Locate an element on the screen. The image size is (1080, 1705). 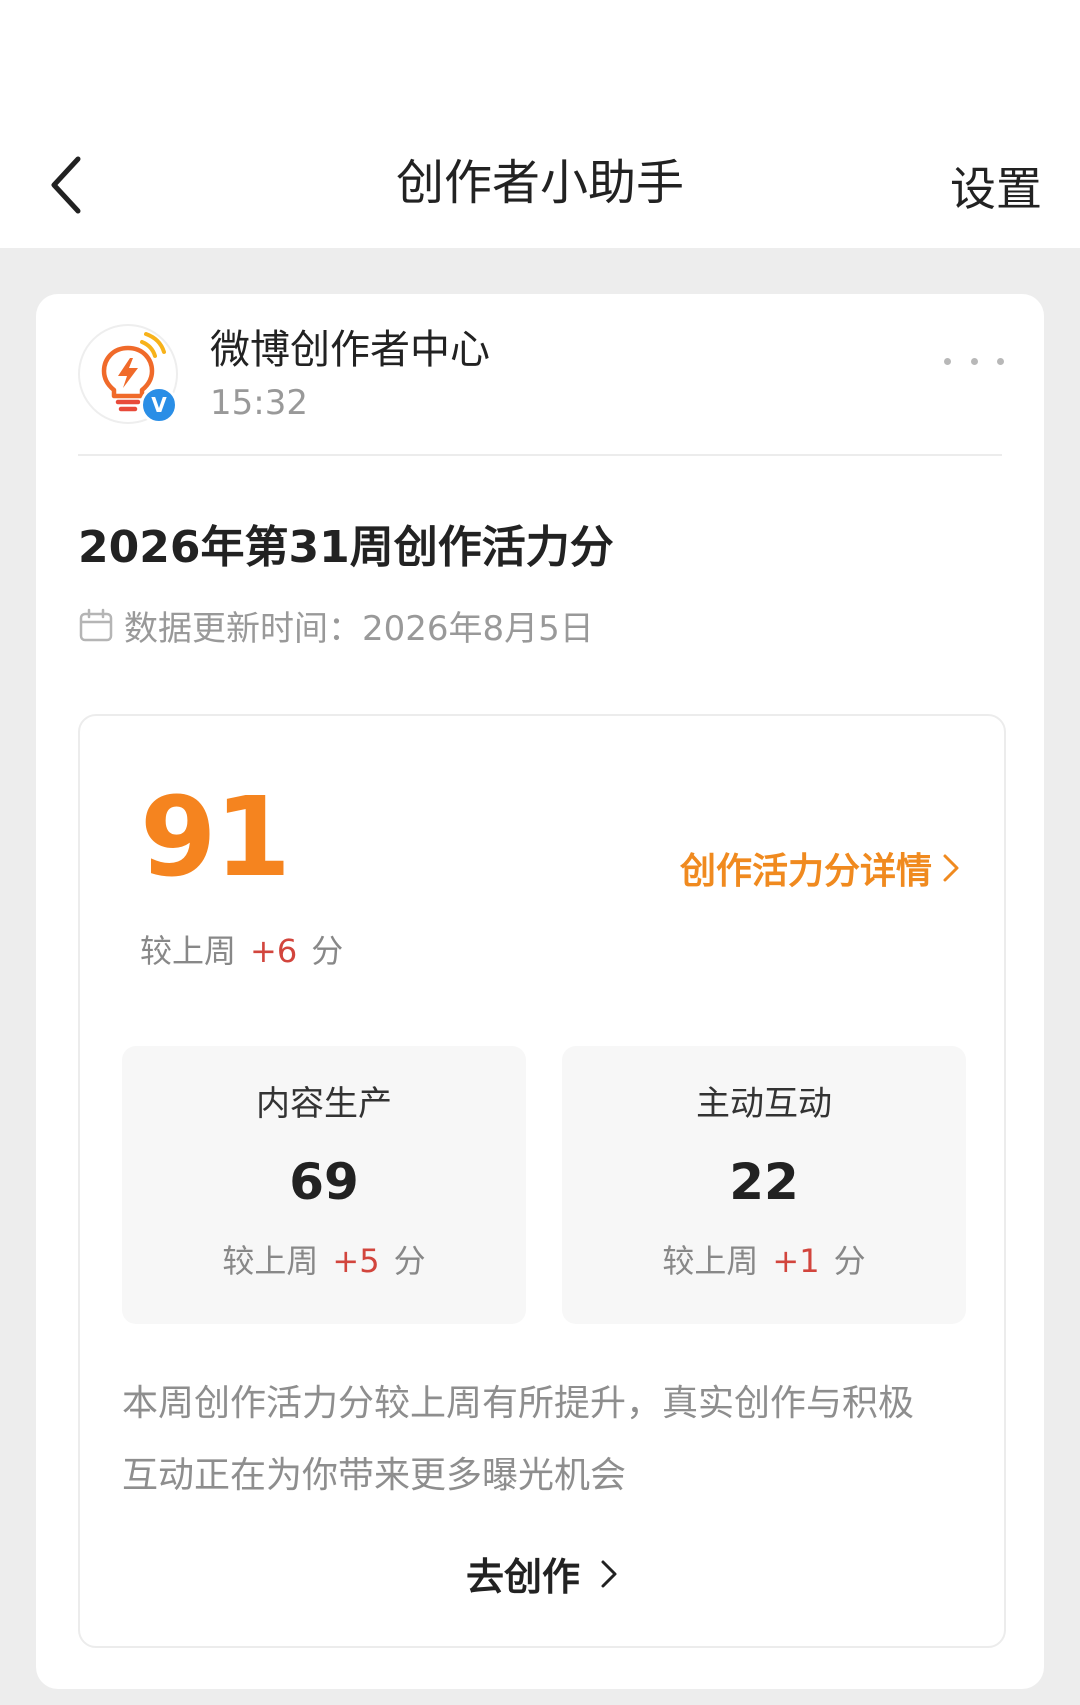
post-title: 2026年第31周创作活力分 is located at coordinates (346, 547).